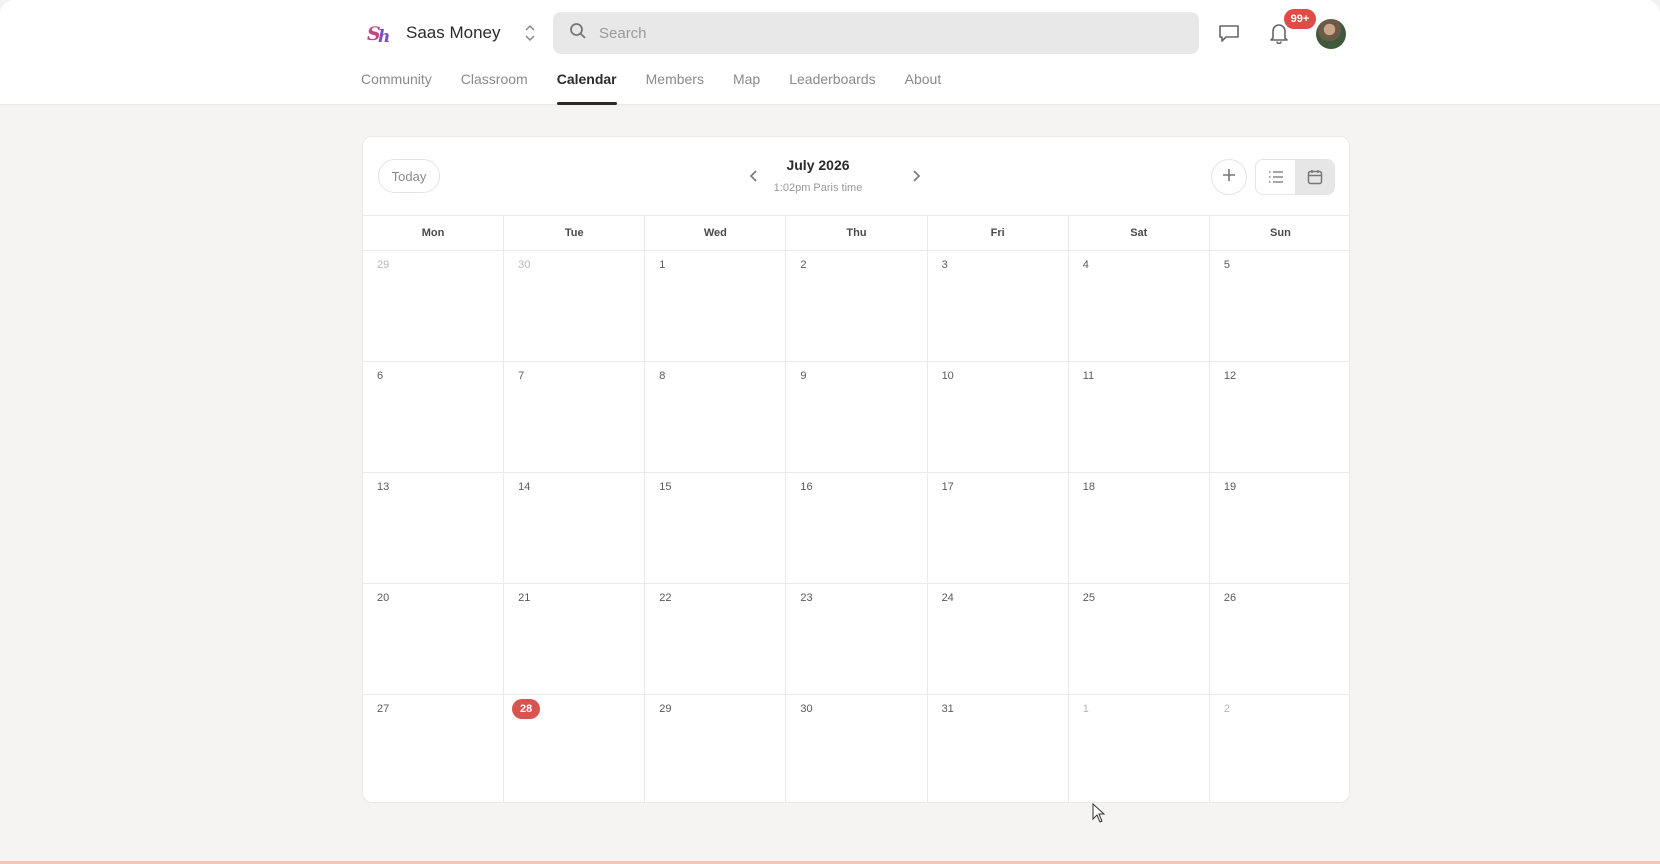 This screenshot has width=1660, height=864. I want to click on add-event-button, so click(1229, 177).